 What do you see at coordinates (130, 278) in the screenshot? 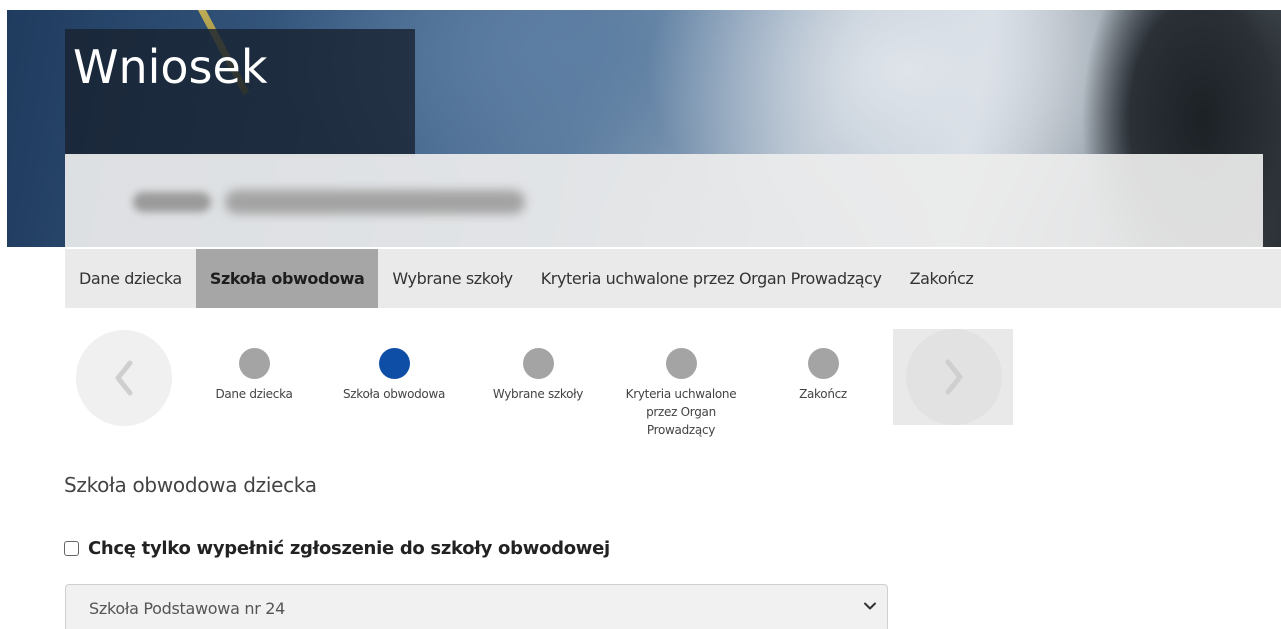
I see `tab-dane-dziecka: Dane dziecka` at bounding box center [130, 278].